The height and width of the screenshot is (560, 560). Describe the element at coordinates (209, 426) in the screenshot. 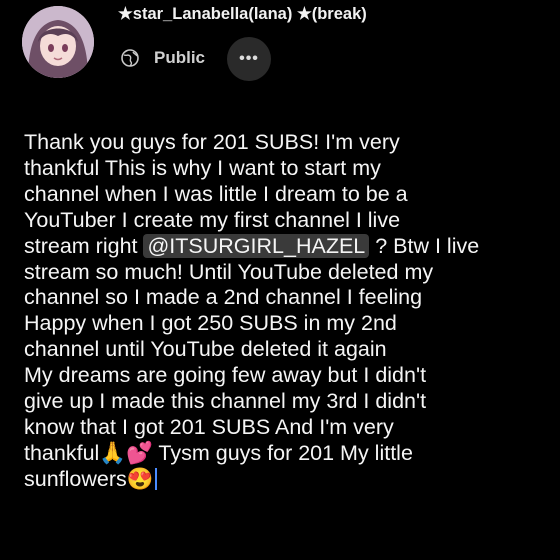

I see `post-line: know that I got 201 SUBS And I'm very` at that location.